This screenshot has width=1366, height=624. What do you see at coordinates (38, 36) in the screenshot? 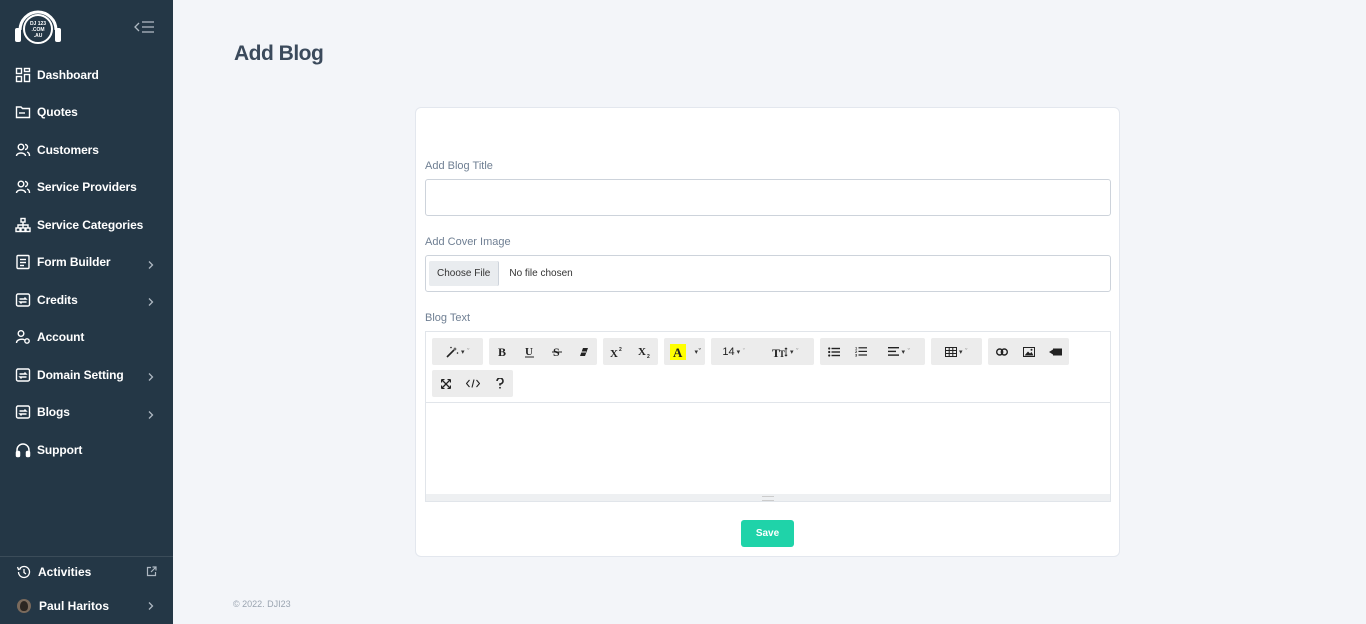
I see `svg-text: .AU` at bounding box center [38, 36].